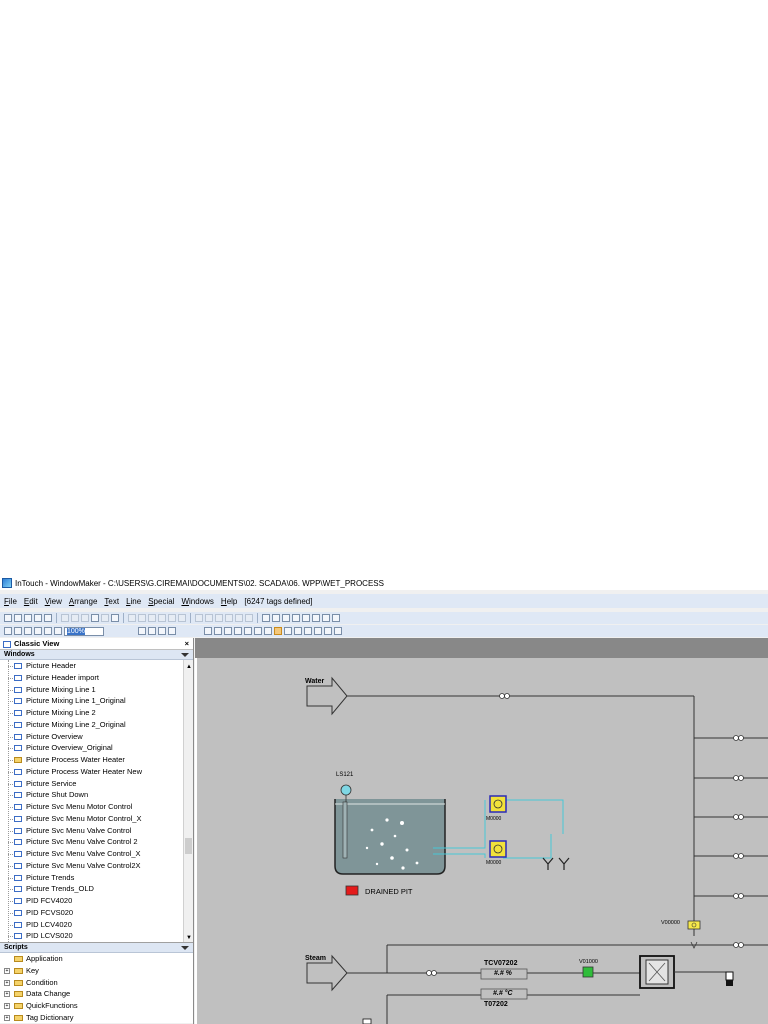 The height and width of the screenshot is (1024, 768). Describe the element at coordinates (96, 655) in the screenshot. I see `windows-section-header: Windows` at that location.